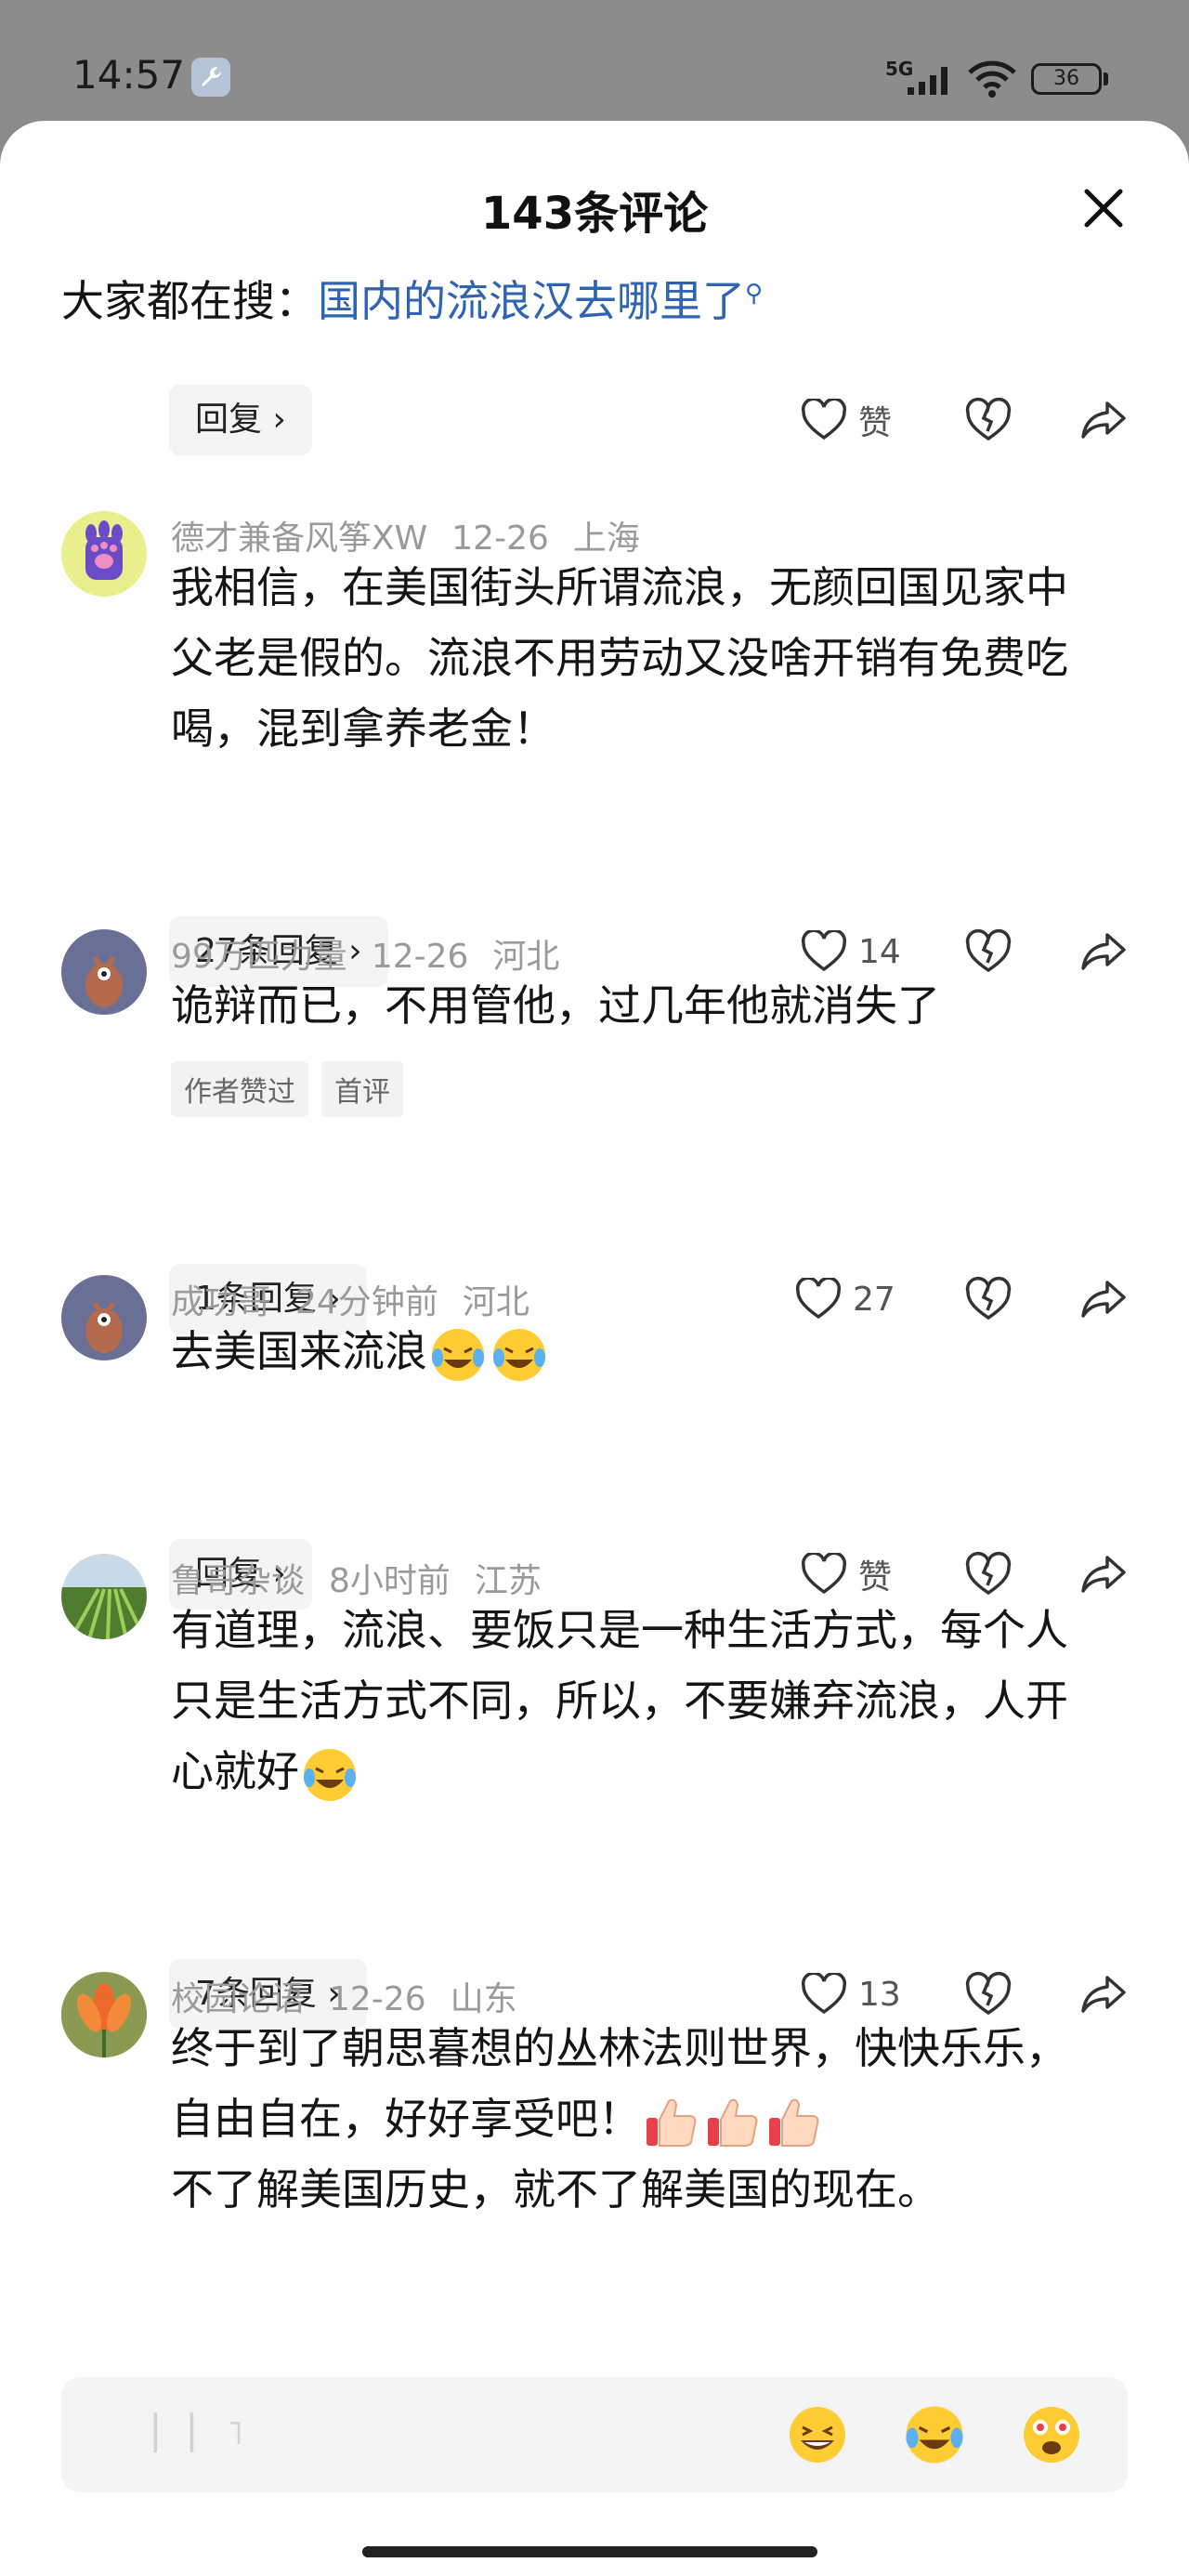  What do you see at coordinates (299, 1351) in the screenshot?
I see `comment-text: 去美国来流浪` at bounding box center [299, 1351].